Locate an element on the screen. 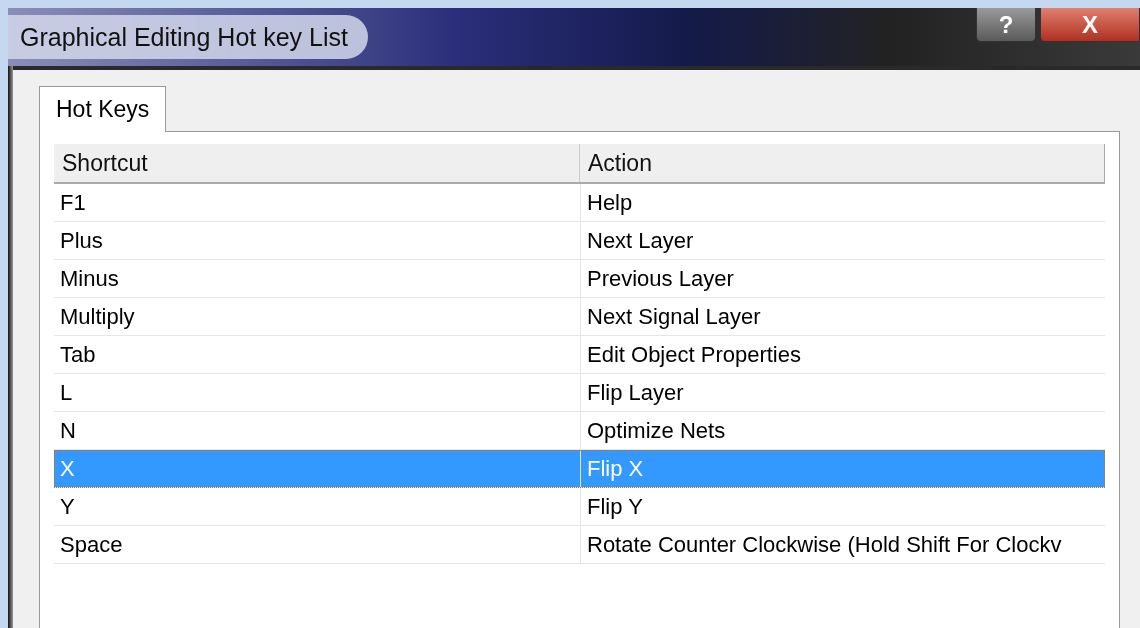  column-header: Action is located at coordinates (842, 163).